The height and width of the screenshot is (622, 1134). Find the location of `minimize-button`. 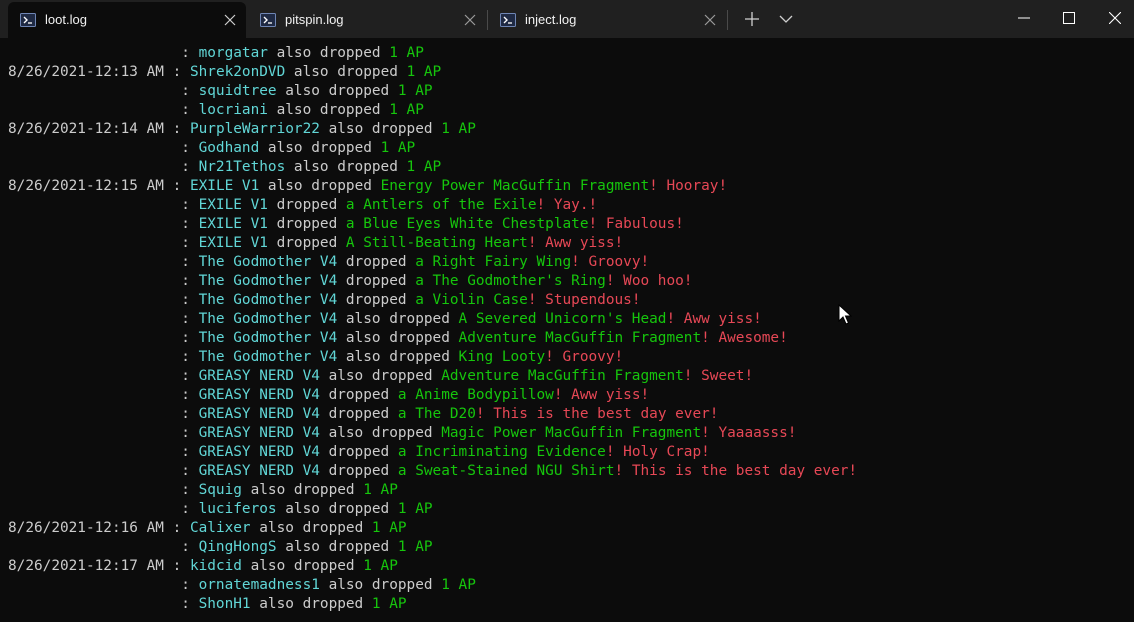

minimize-button is located at coordinates (1024, 18).